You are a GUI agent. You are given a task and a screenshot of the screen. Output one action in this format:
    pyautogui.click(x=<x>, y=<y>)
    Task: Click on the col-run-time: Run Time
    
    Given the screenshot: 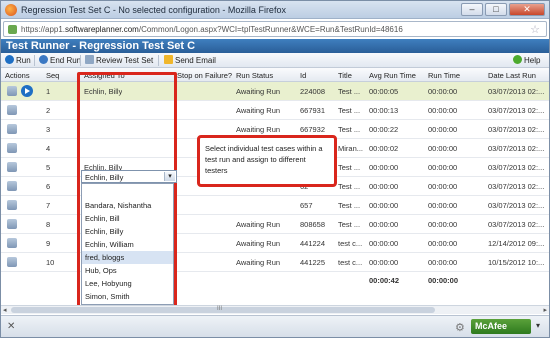 What is the action you would take?
    pyautogui.click(x=444, y=75)
    